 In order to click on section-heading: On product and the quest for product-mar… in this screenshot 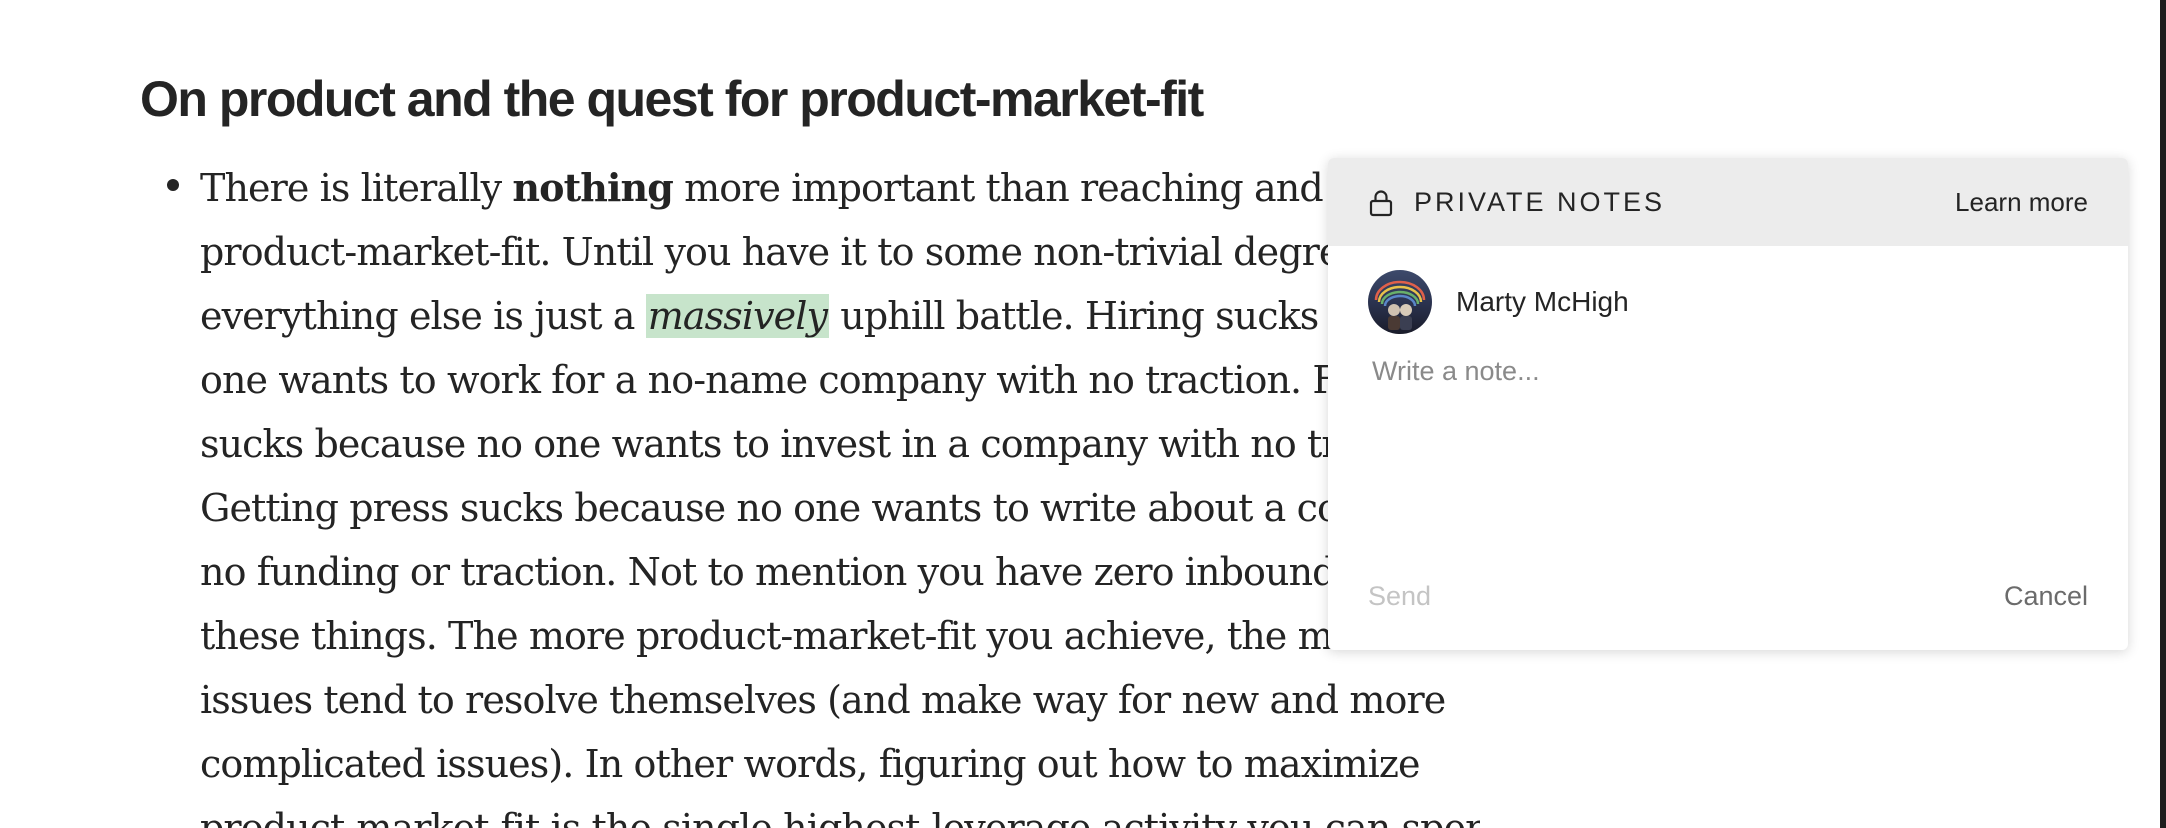, I will do `click(672, 99)`.